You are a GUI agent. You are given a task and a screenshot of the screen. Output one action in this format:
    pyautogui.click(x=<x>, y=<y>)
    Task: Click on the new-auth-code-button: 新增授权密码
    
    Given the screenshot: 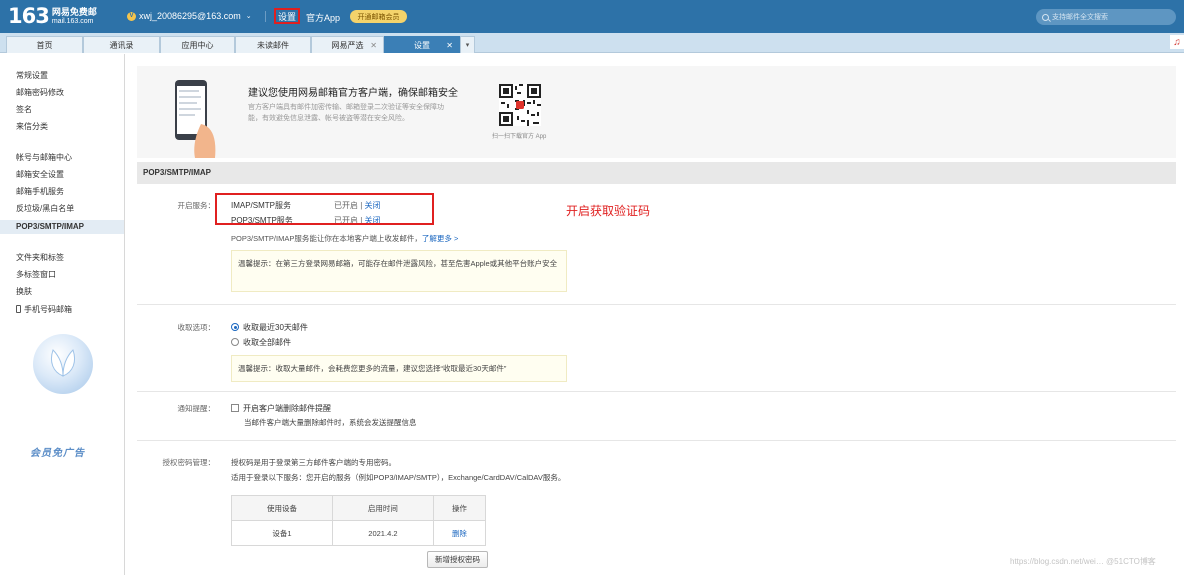 What is the action you would take?
    pyautogui.click(x=457, y=559)
    